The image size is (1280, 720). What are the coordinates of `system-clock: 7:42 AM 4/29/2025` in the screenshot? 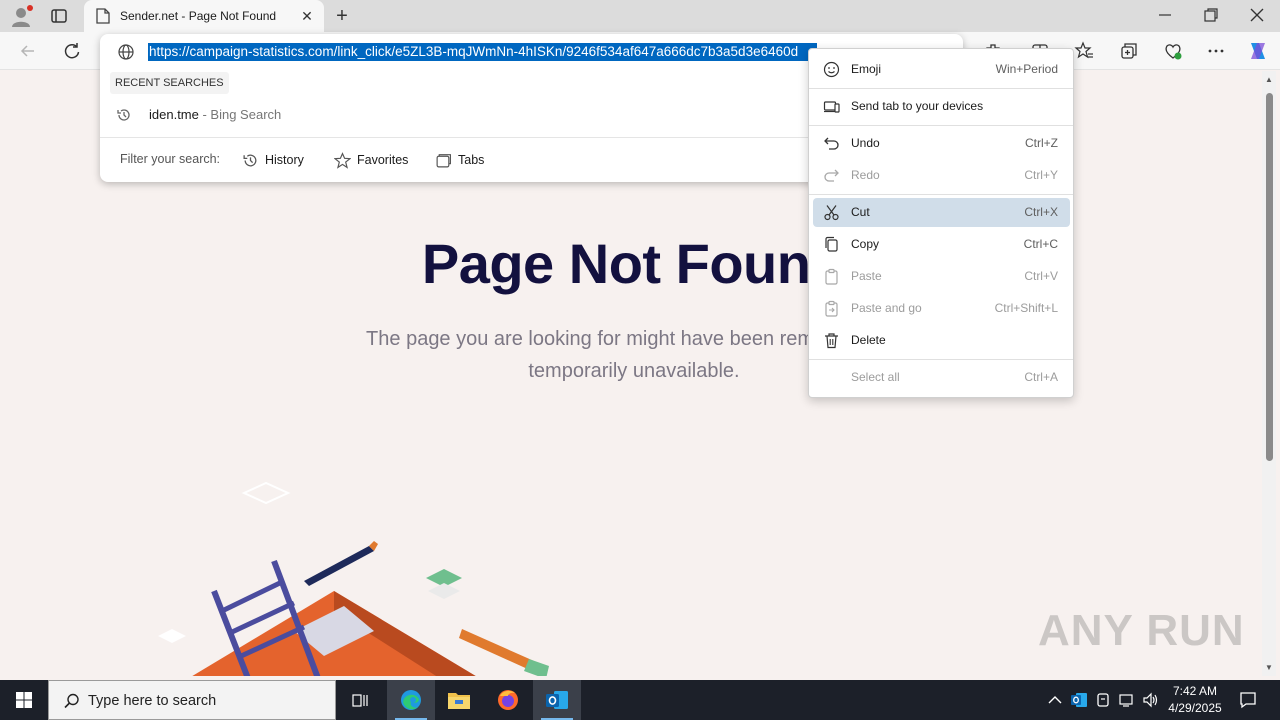 It's located at (1195, 700).